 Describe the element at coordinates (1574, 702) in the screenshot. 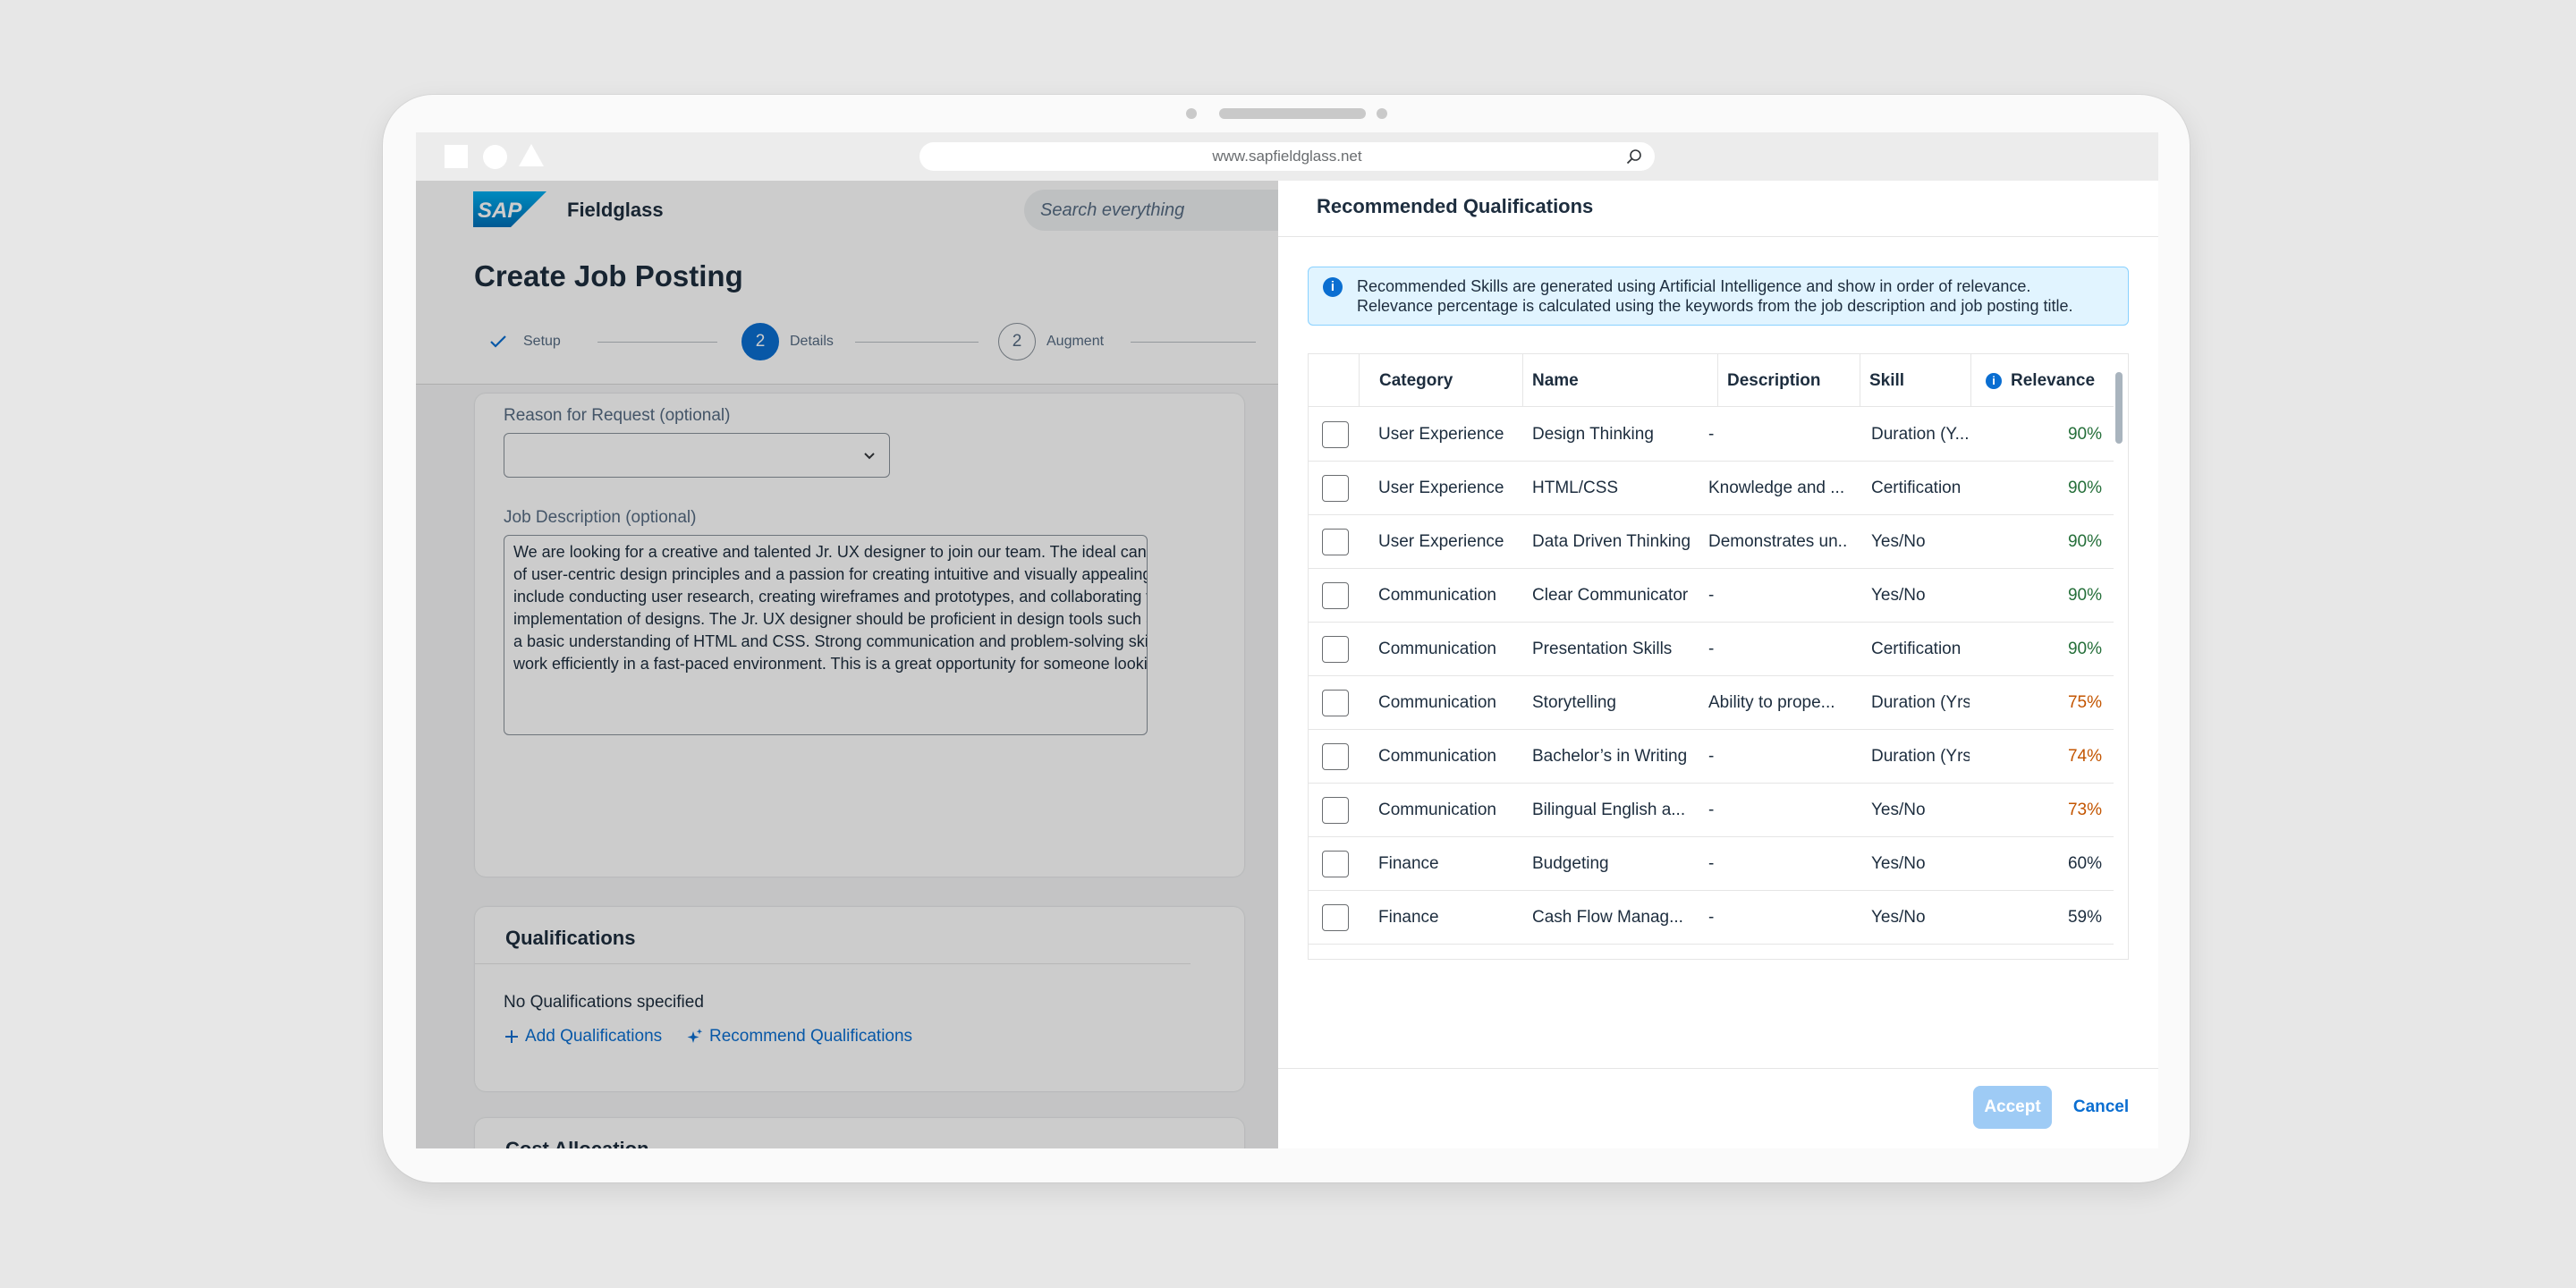

I see `cell-name: Storytelling` at that location.